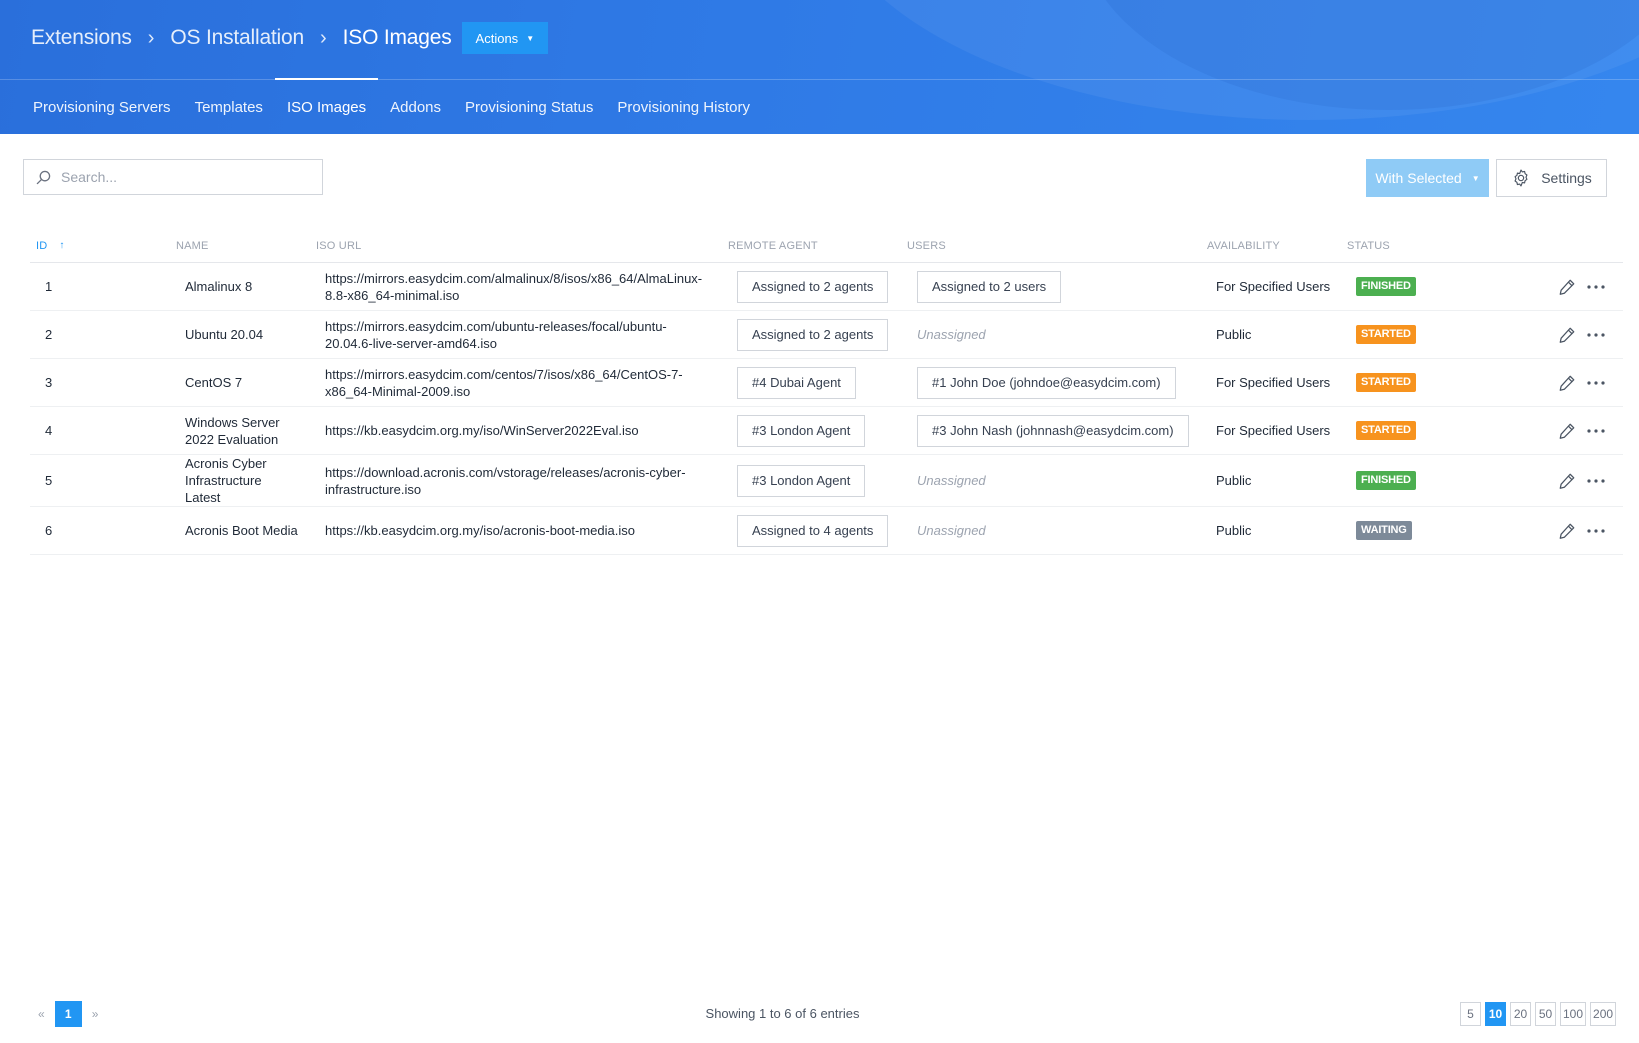 This screenshot has height=1043, width=1639. I want to click on page-size-20: 20, so click(1520, 1014).